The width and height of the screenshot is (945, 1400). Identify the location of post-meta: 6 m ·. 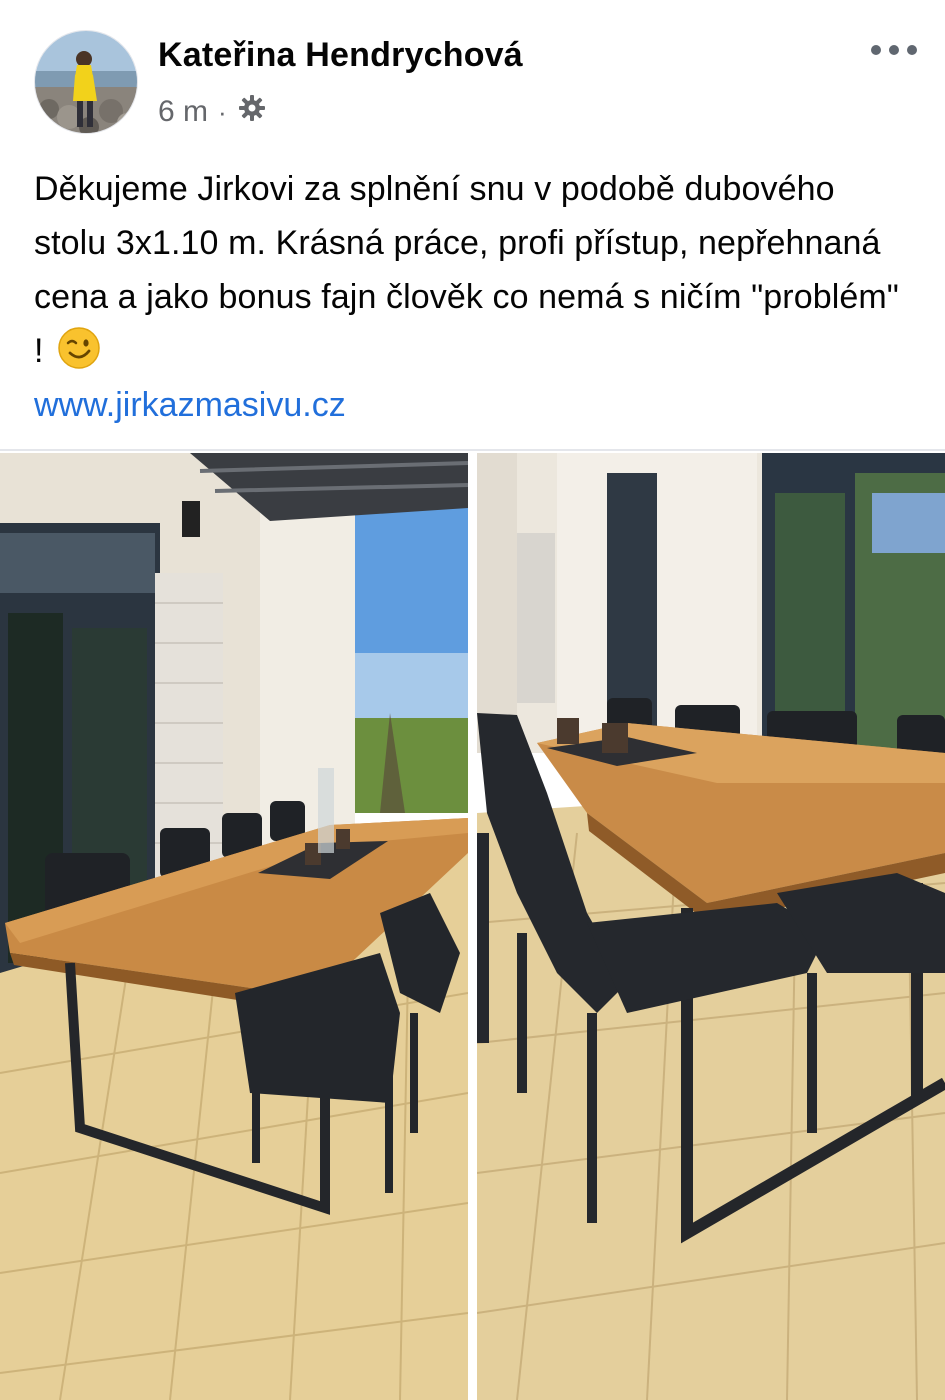
(212, 112).